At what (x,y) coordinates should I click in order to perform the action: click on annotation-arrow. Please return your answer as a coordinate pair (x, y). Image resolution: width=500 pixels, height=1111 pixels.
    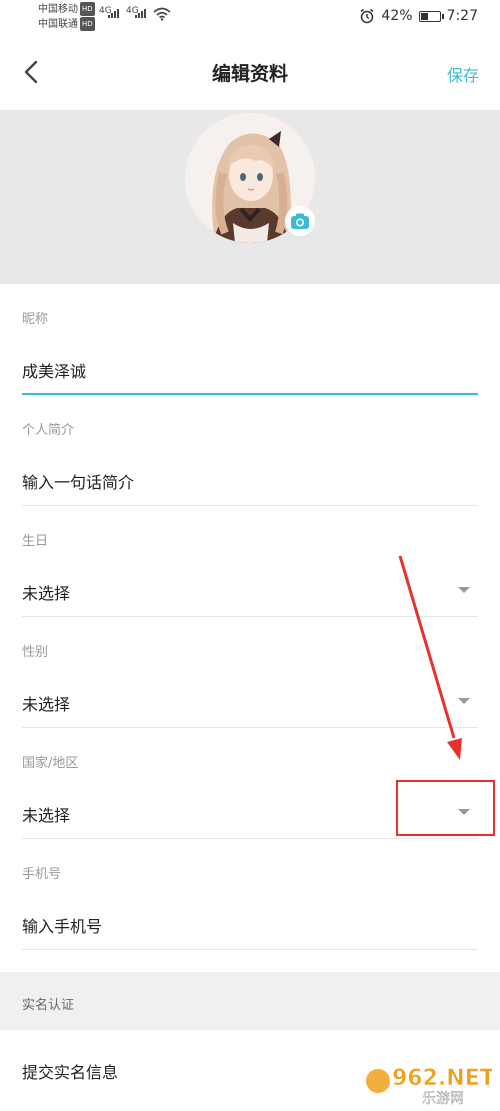
    Looking at the image, I should click on (427, 647).